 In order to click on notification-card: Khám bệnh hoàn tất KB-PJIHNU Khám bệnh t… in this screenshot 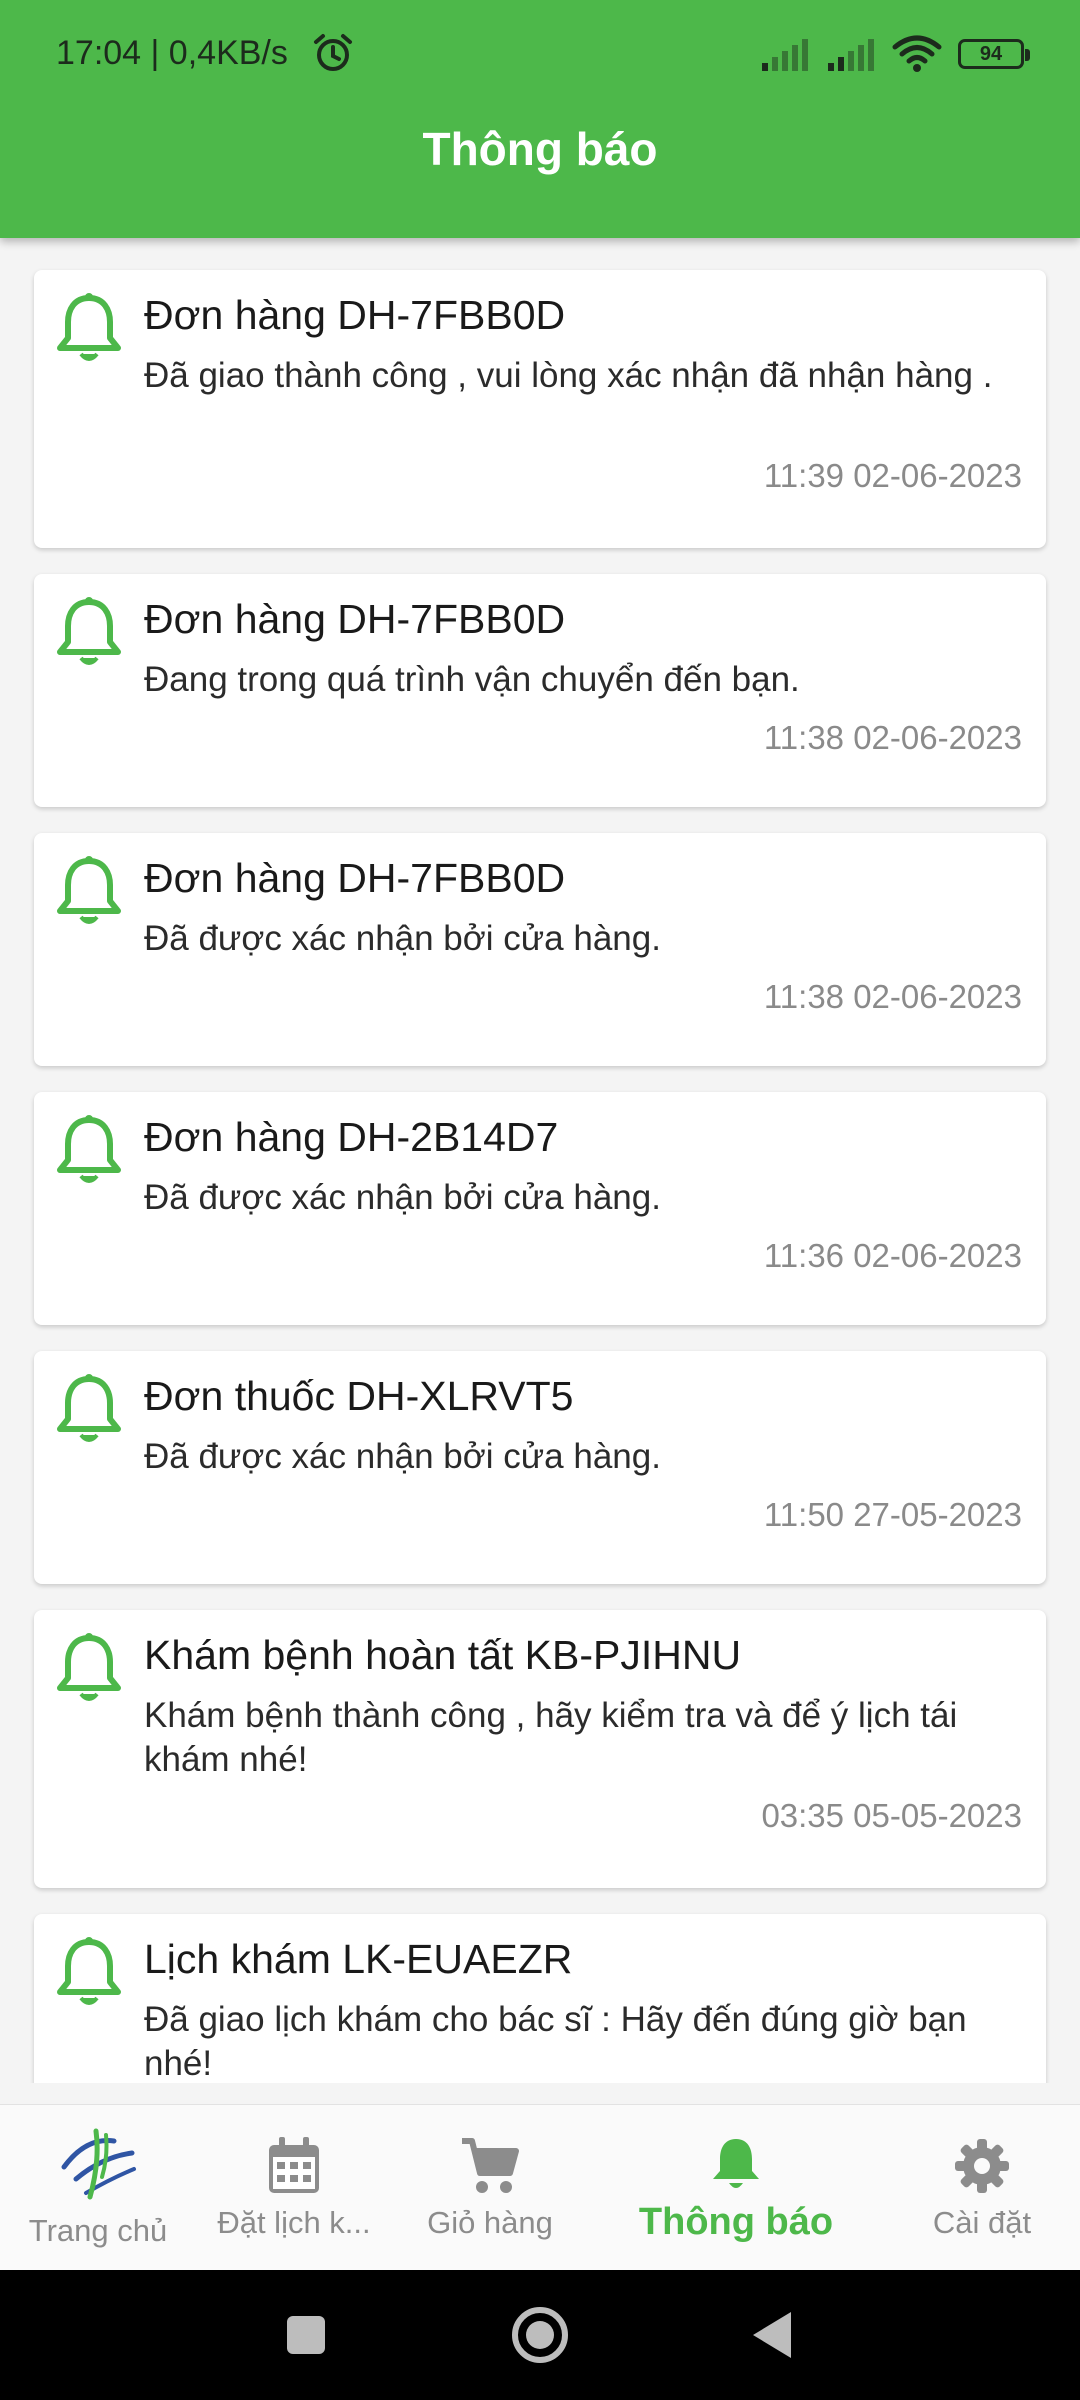, I will do `click(540, 1749)`.